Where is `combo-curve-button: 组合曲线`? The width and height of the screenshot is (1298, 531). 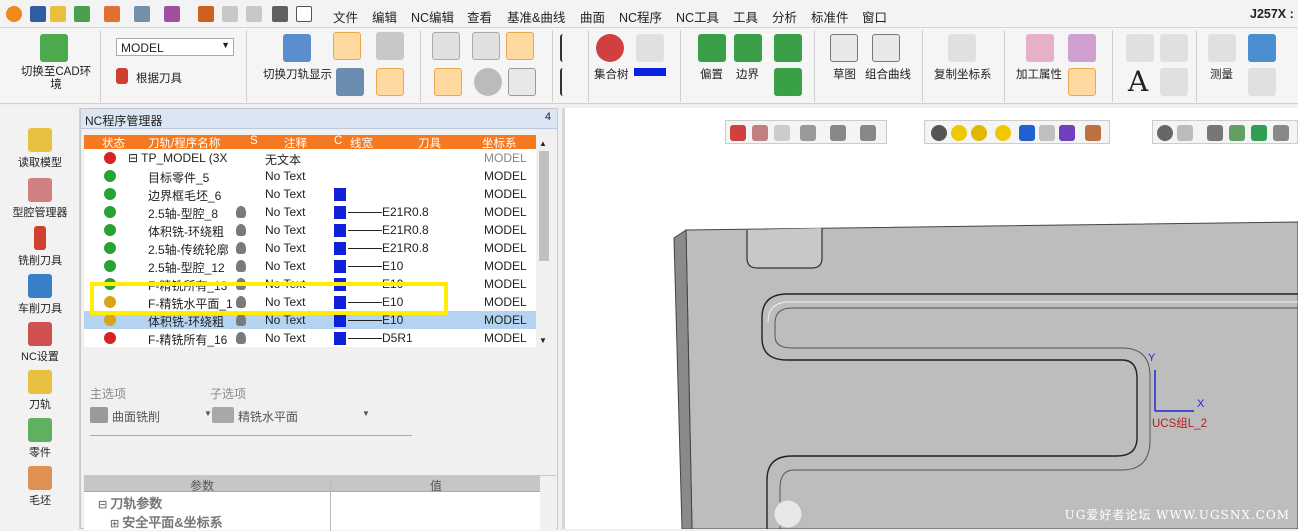 combo-curve-button: 组合曲线 is located at coordinates (888, 74).